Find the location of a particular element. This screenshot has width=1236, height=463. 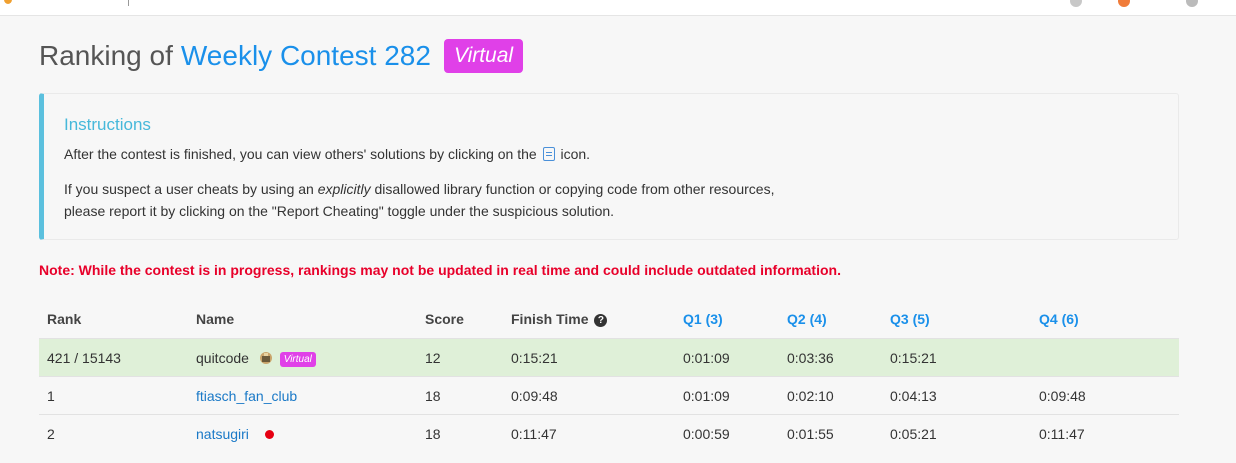

avatar-icon is located at coordinates (265, 358).